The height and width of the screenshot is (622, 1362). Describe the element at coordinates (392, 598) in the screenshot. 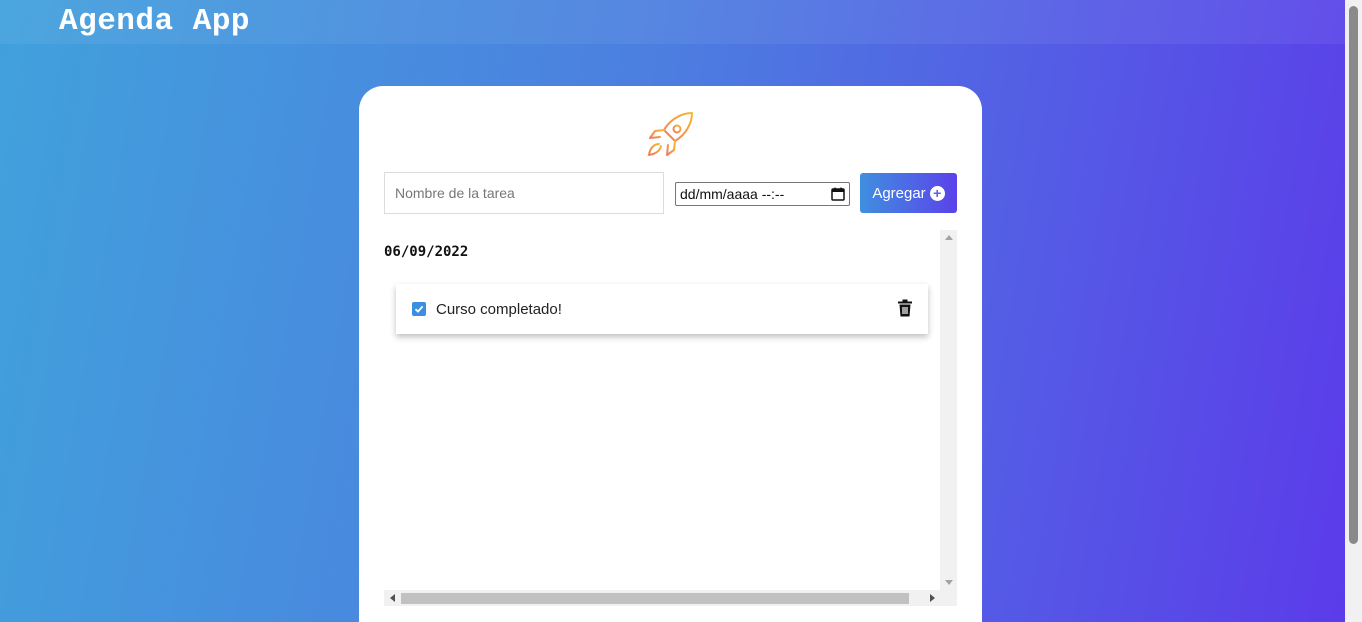

I see `scroll-left-arrow-icon` at that location.